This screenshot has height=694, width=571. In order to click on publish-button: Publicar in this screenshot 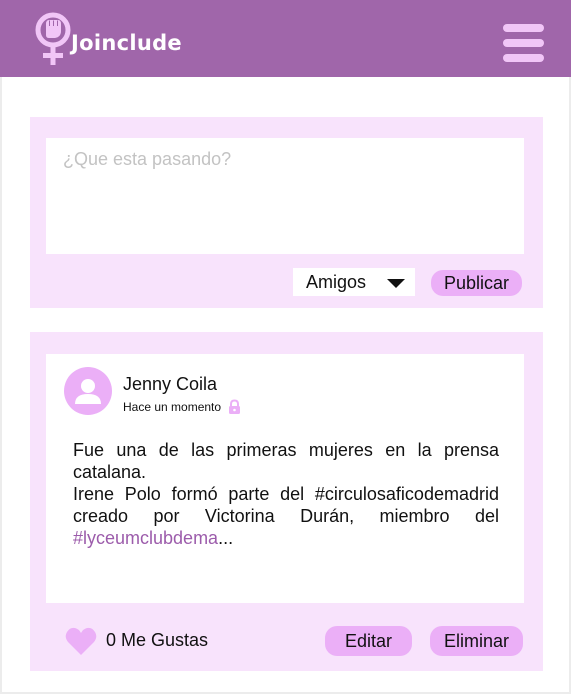, I will do `click(476, 283)`.